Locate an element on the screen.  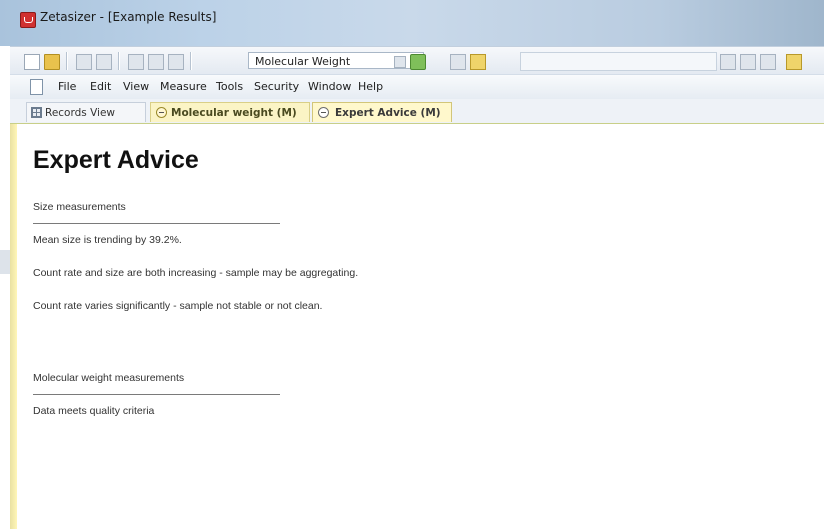
menu-file: File is located at coordinates (67, 86).